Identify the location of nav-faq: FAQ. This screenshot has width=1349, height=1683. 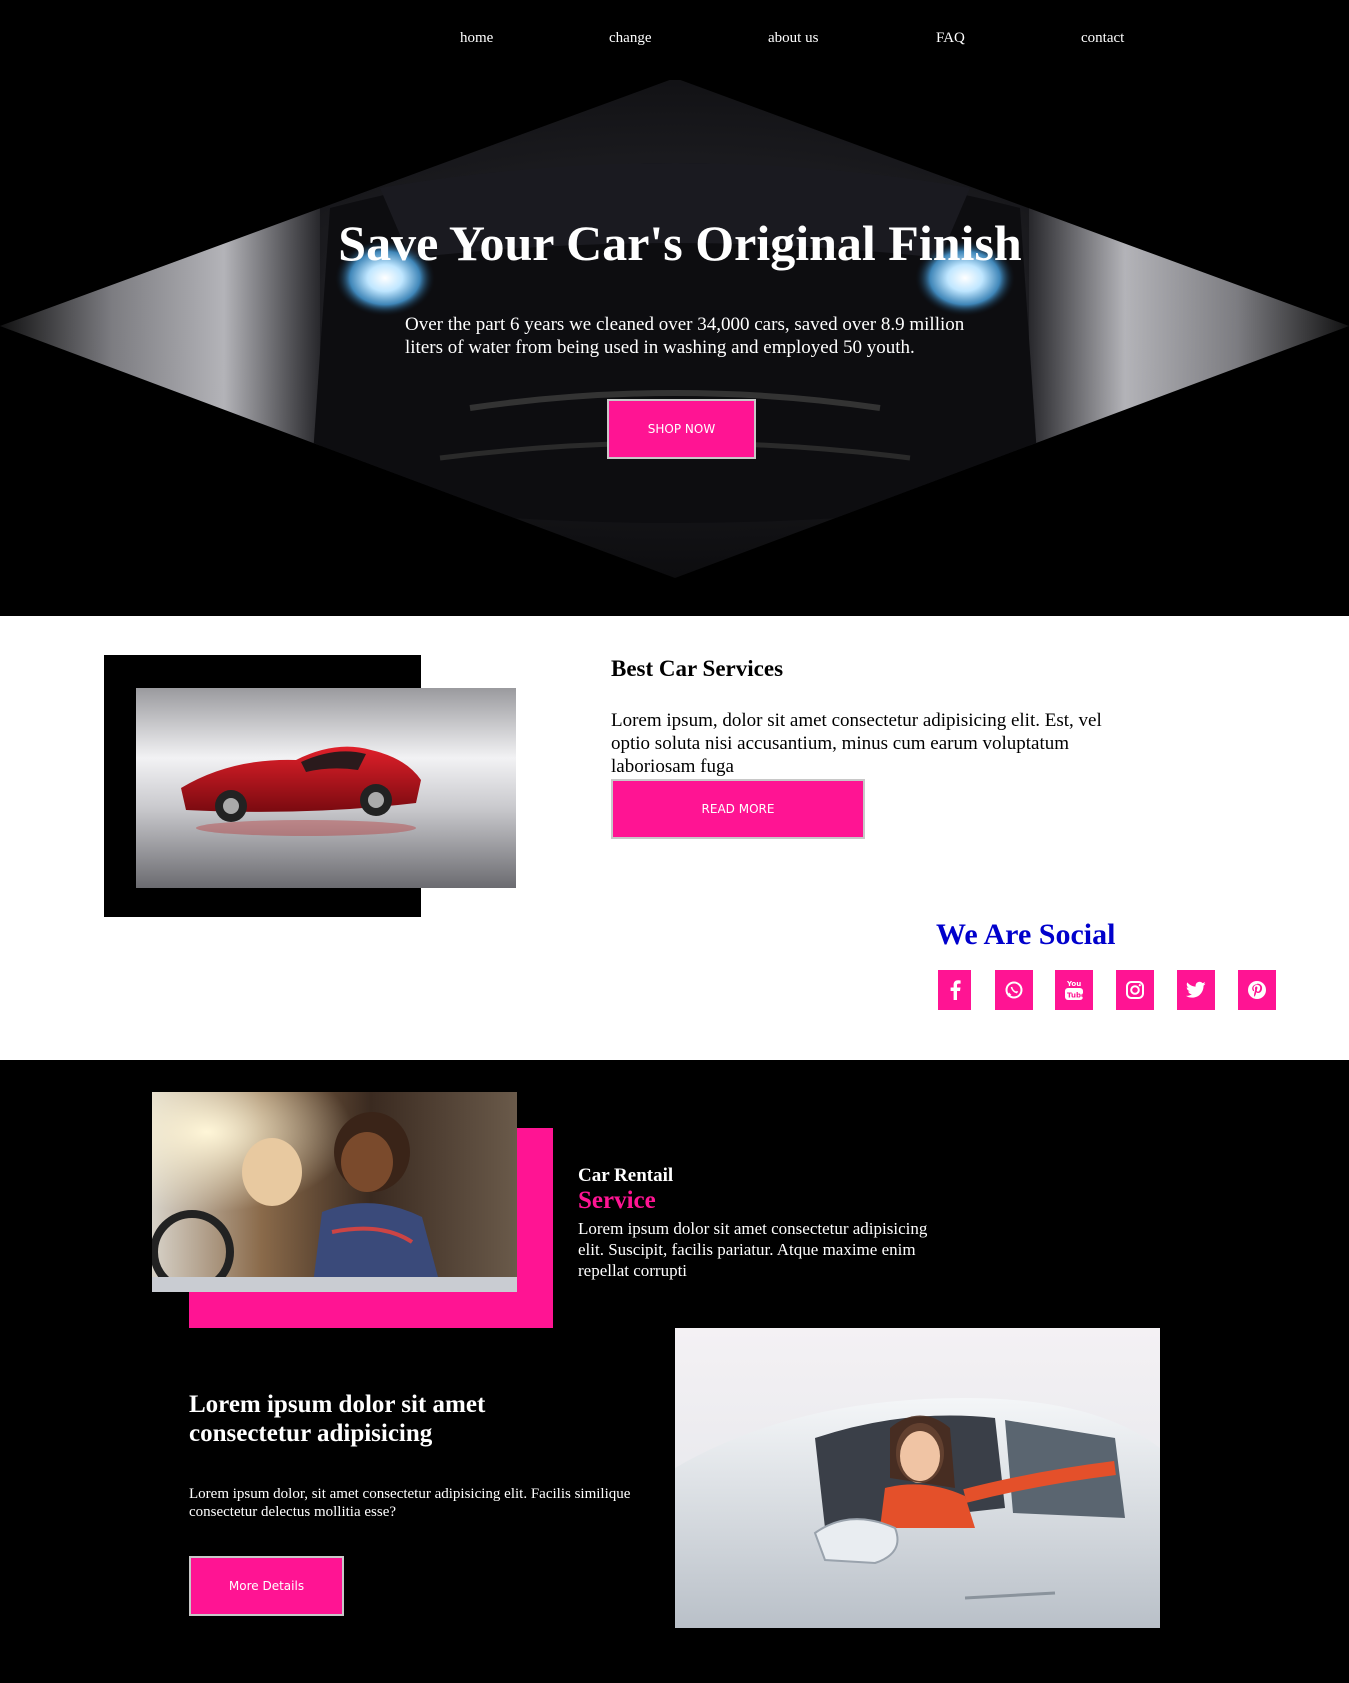
(950, 38).